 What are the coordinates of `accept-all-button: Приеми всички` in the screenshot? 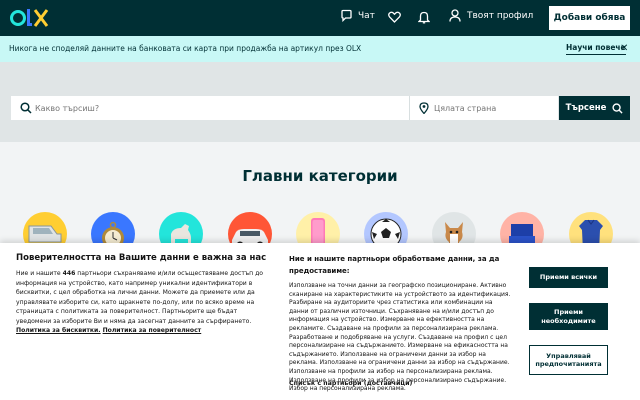 It's located at (568, 277).